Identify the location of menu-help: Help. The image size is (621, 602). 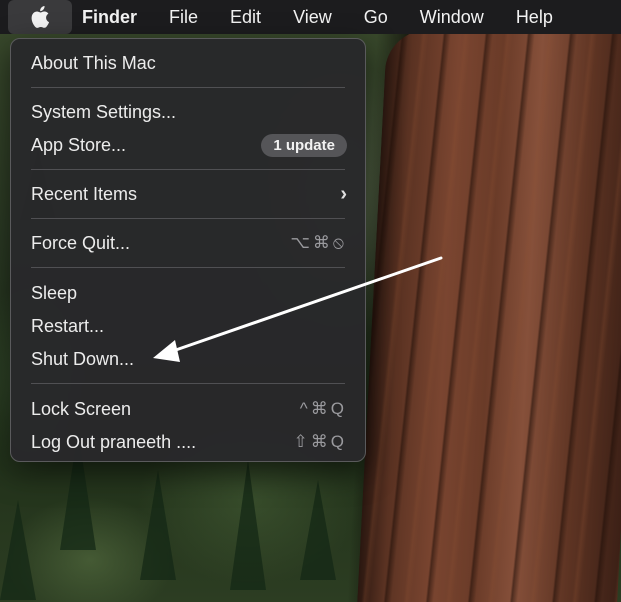
(534, 17).